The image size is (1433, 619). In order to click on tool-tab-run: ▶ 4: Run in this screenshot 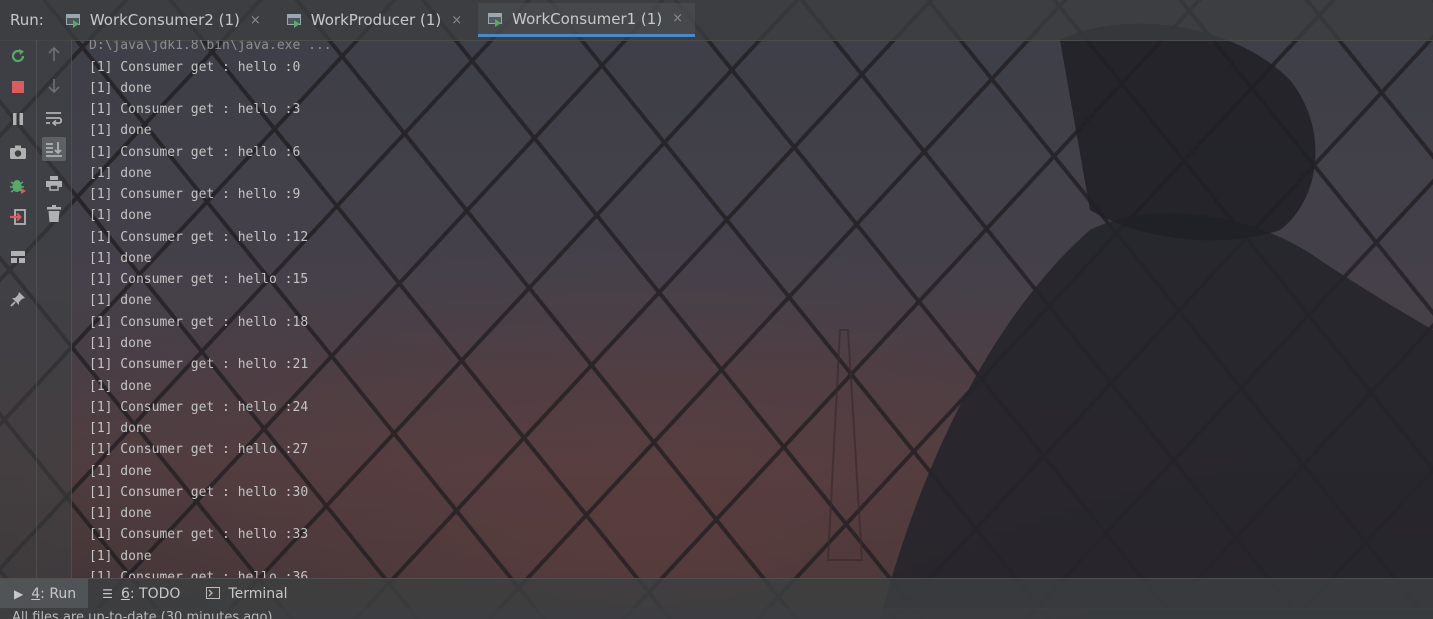, I will do `click(44, 594)`.